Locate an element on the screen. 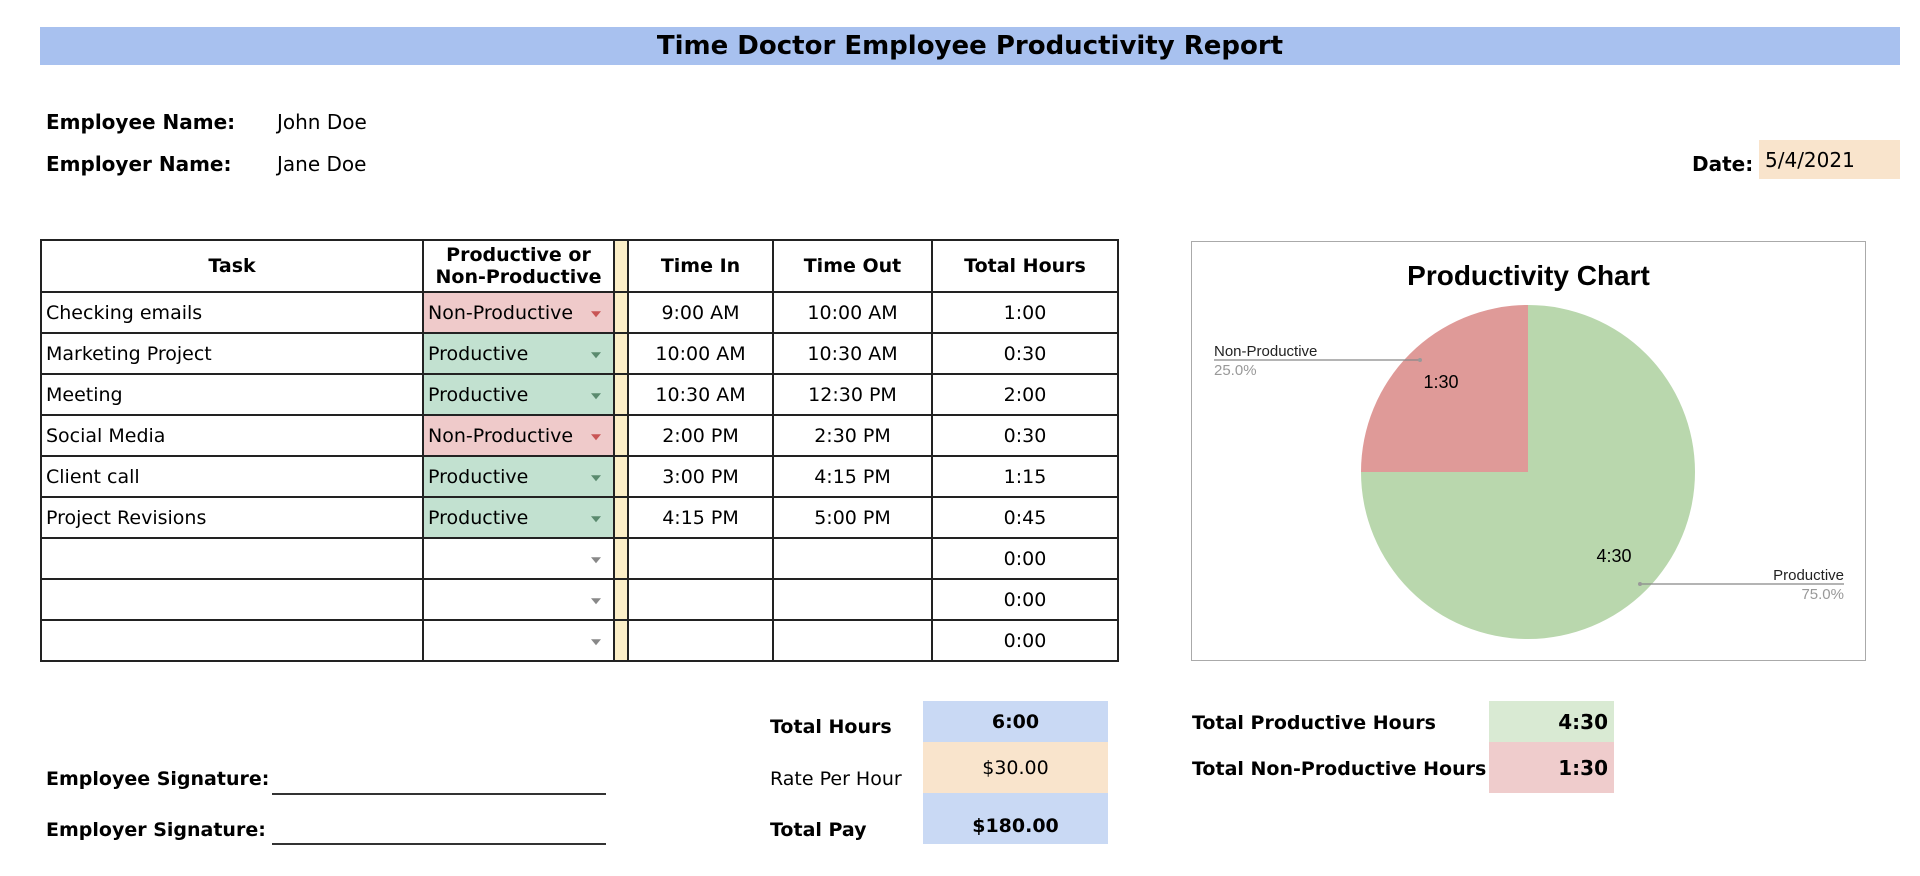  task-cell: Project Revisions is located at coordinates (232, 517).